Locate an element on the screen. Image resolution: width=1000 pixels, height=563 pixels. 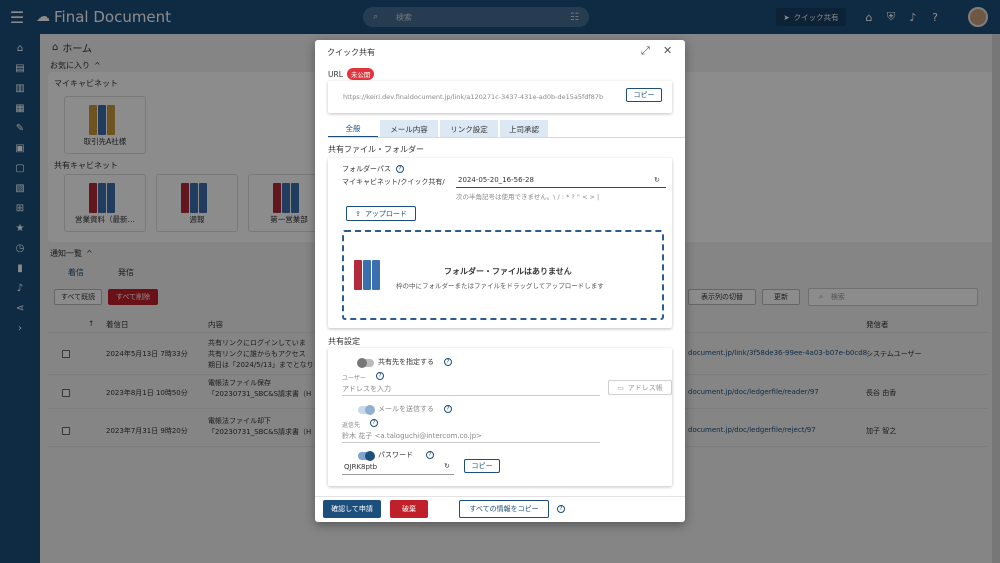
dialog-tabs: 全般 メール内容 リンク設定 上司承認 is located at coordinates (439, 129).